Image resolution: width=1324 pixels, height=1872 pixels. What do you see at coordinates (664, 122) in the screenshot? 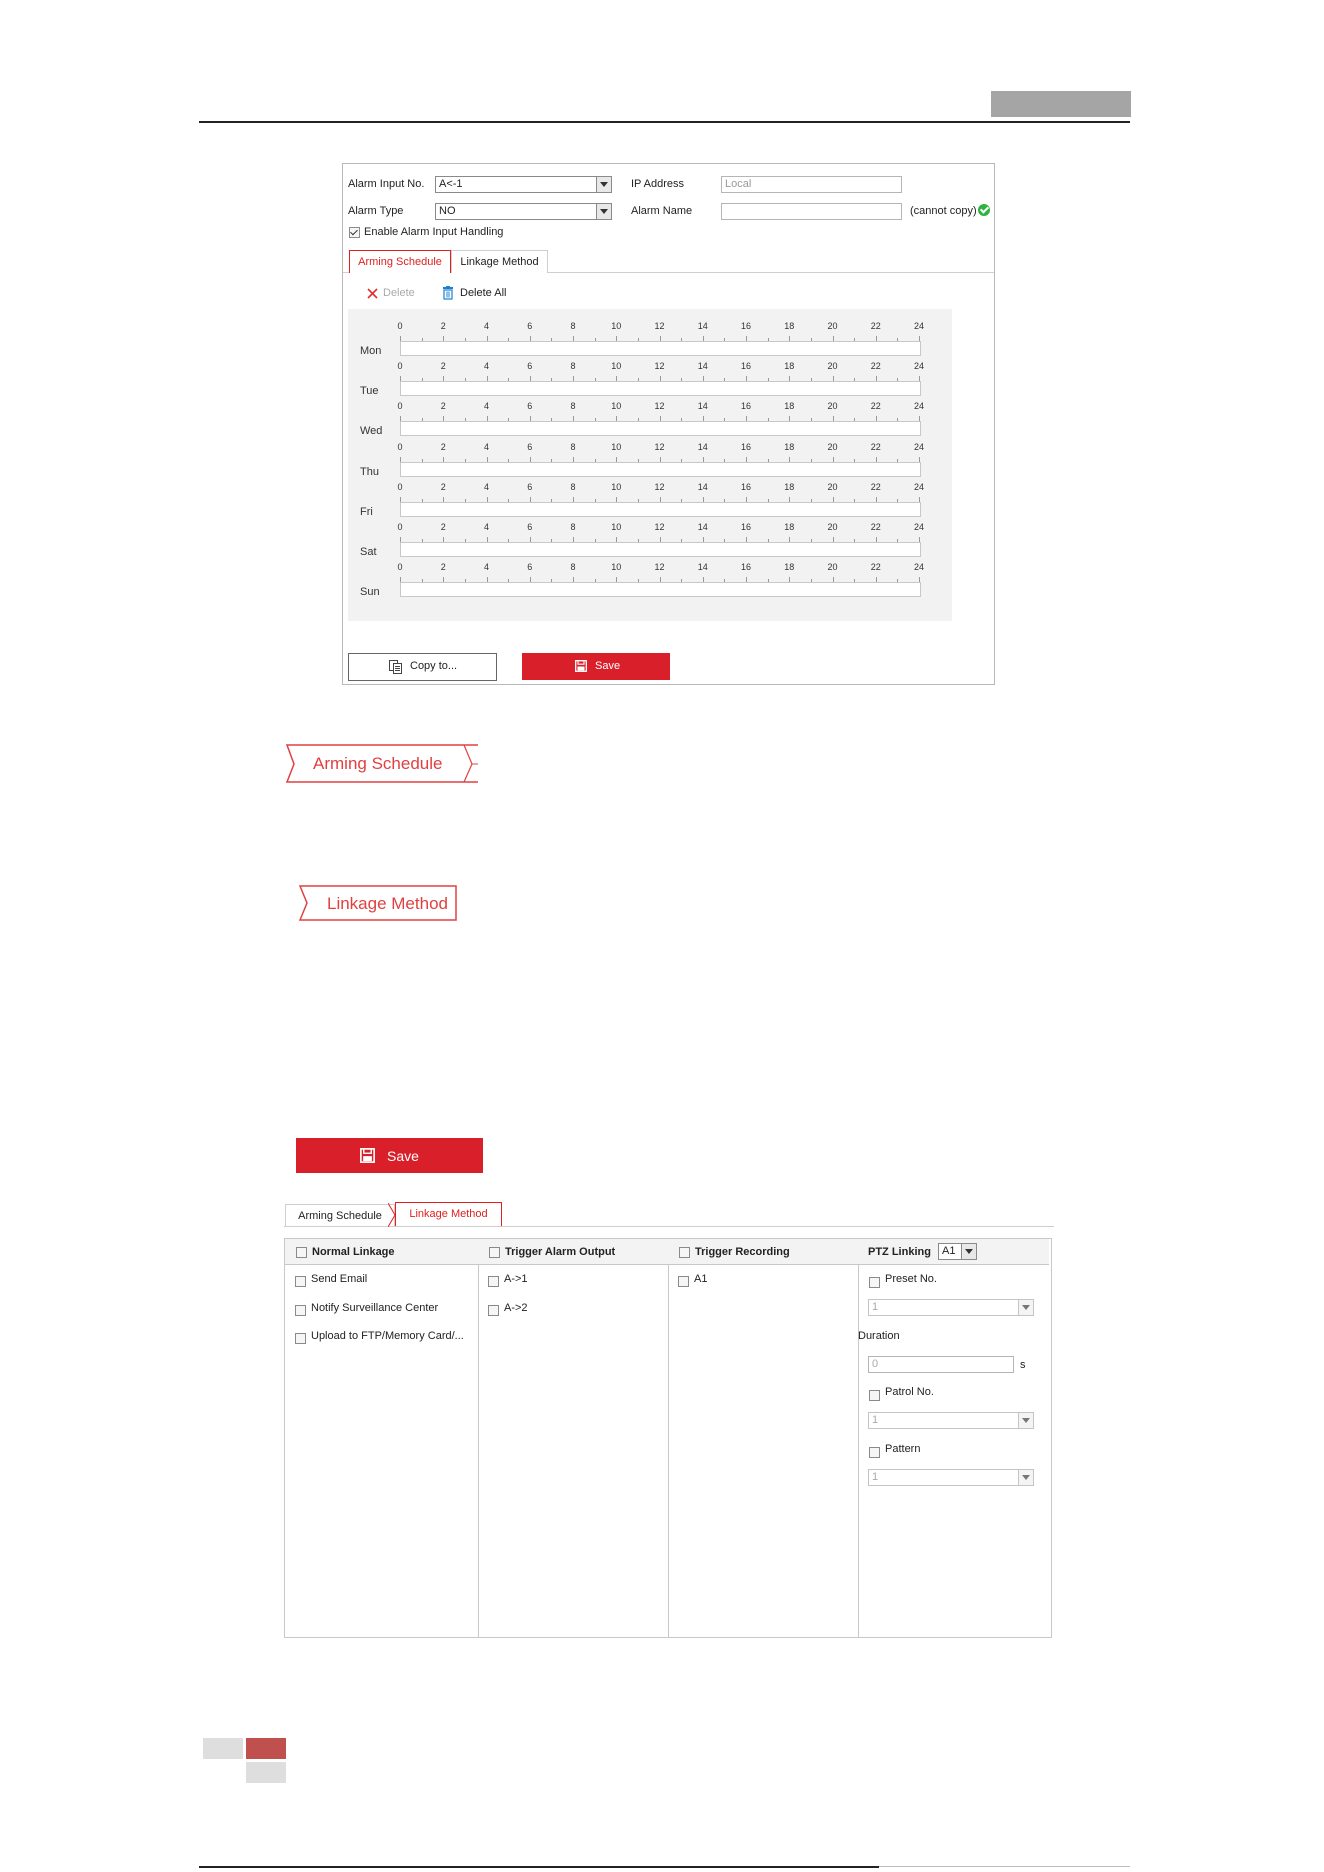
I see `header-rule` at bounding box center [664, 122].